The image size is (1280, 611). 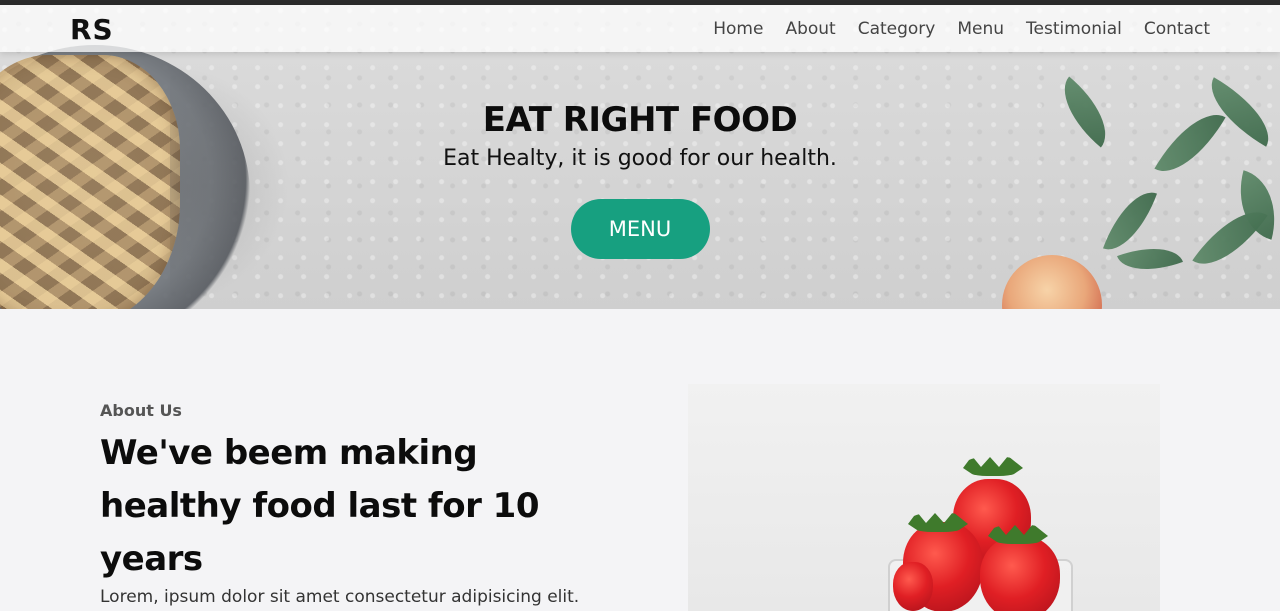 What do you see at coordinates (640, 229) in the screenshot?
I see `menu-button: MENU` at bounding box center [640, 229].